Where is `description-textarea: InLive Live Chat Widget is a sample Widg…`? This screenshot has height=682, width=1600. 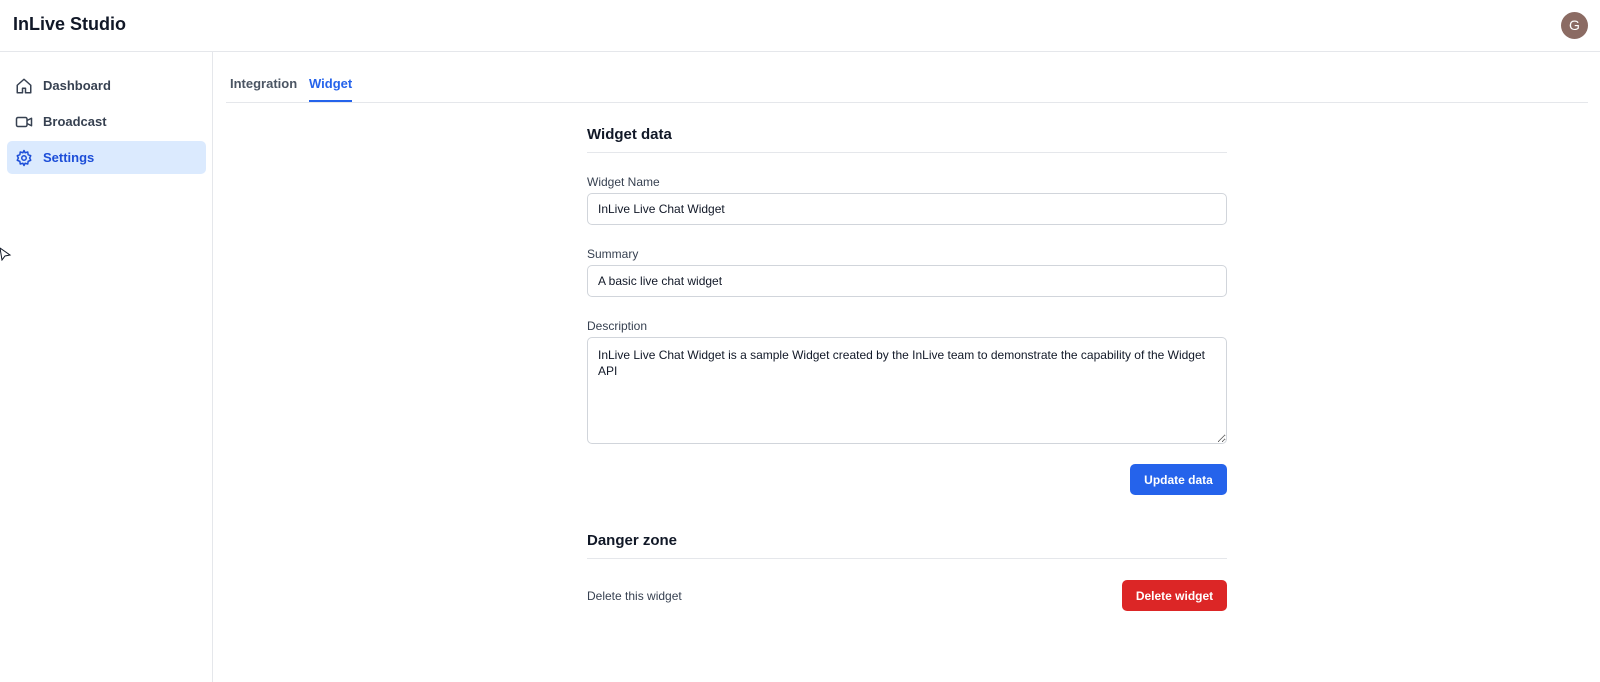 description-textarea: InLive Live Chat Widget is a sample Widg… is located at coordinates (907, 390).